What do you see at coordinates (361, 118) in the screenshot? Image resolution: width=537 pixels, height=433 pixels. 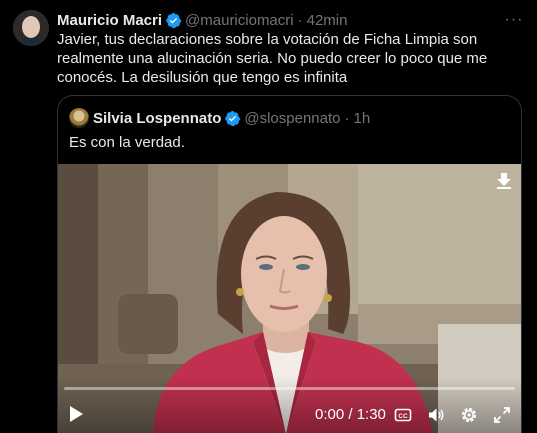 I see `quote-time: 1h` at bounding box center [361, 118].